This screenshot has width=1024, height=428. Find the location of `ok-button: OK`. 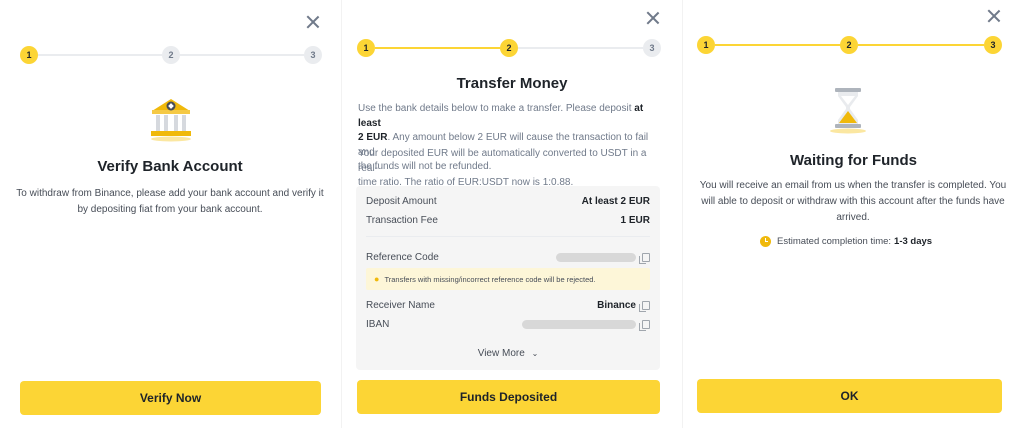

ok-button: OK is located at coordinates (849, 396).